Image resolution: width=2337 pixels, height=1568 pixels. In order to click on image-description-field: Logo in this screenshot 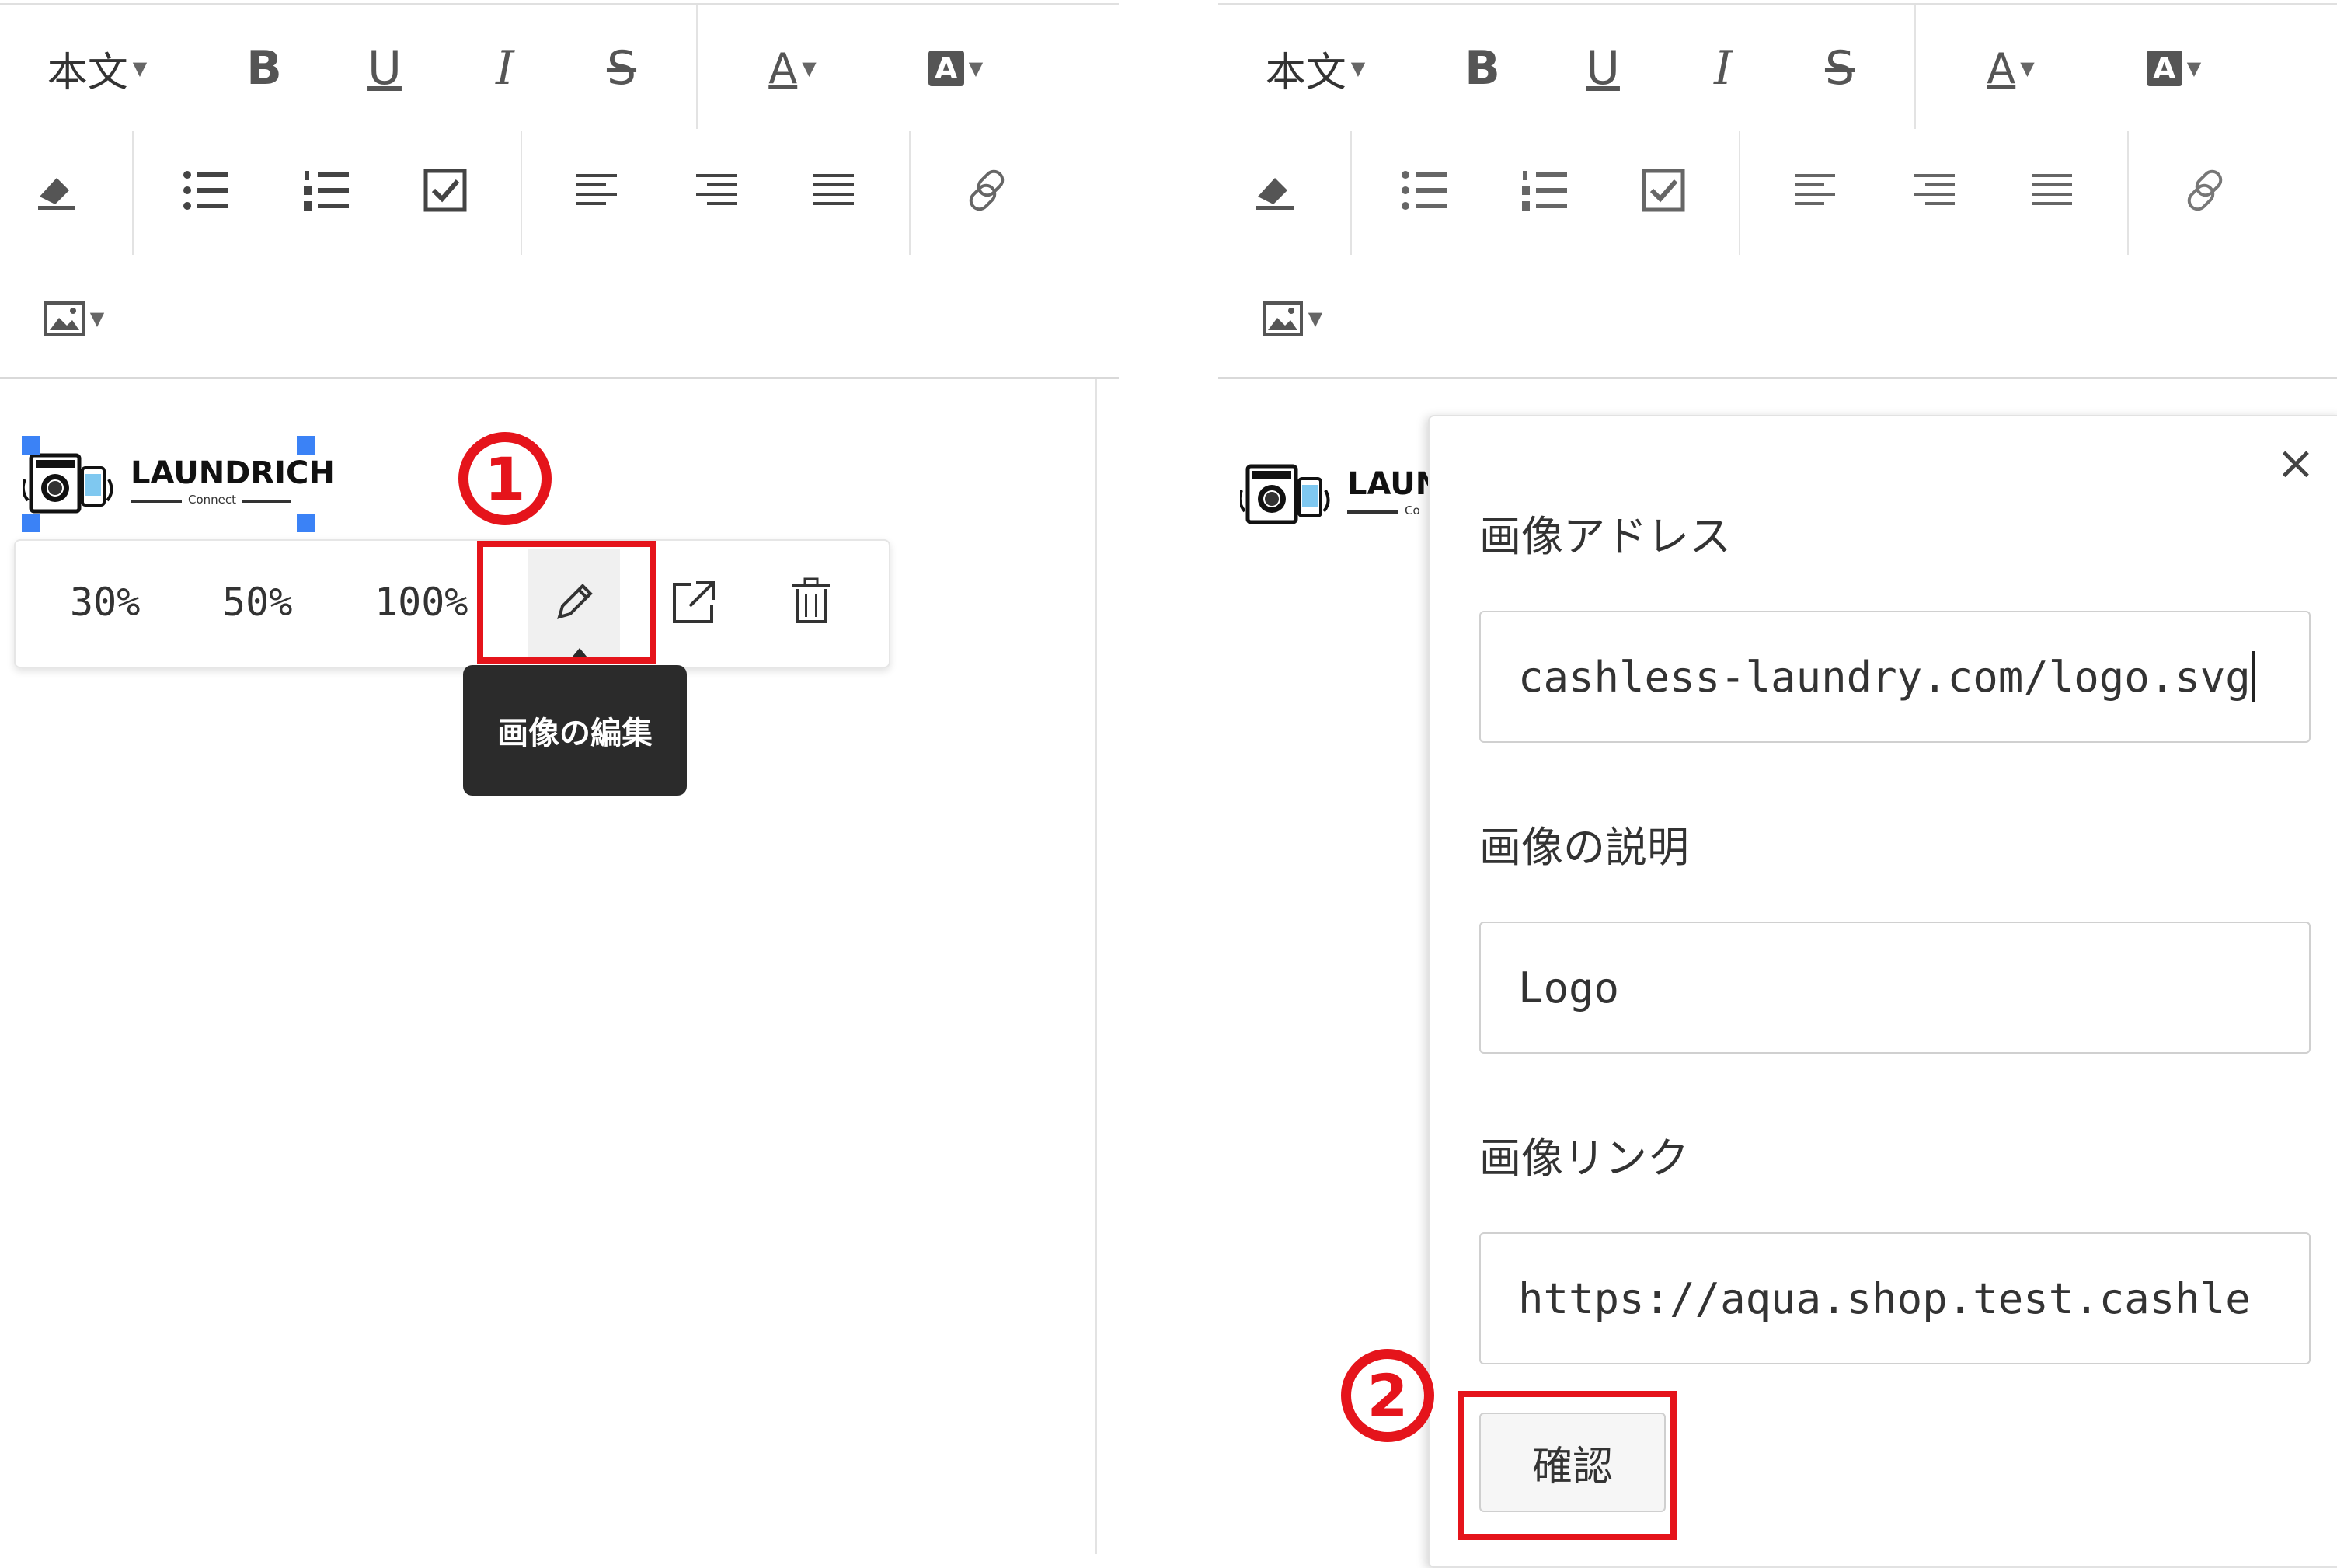, I will do `click(1895, 988)`.